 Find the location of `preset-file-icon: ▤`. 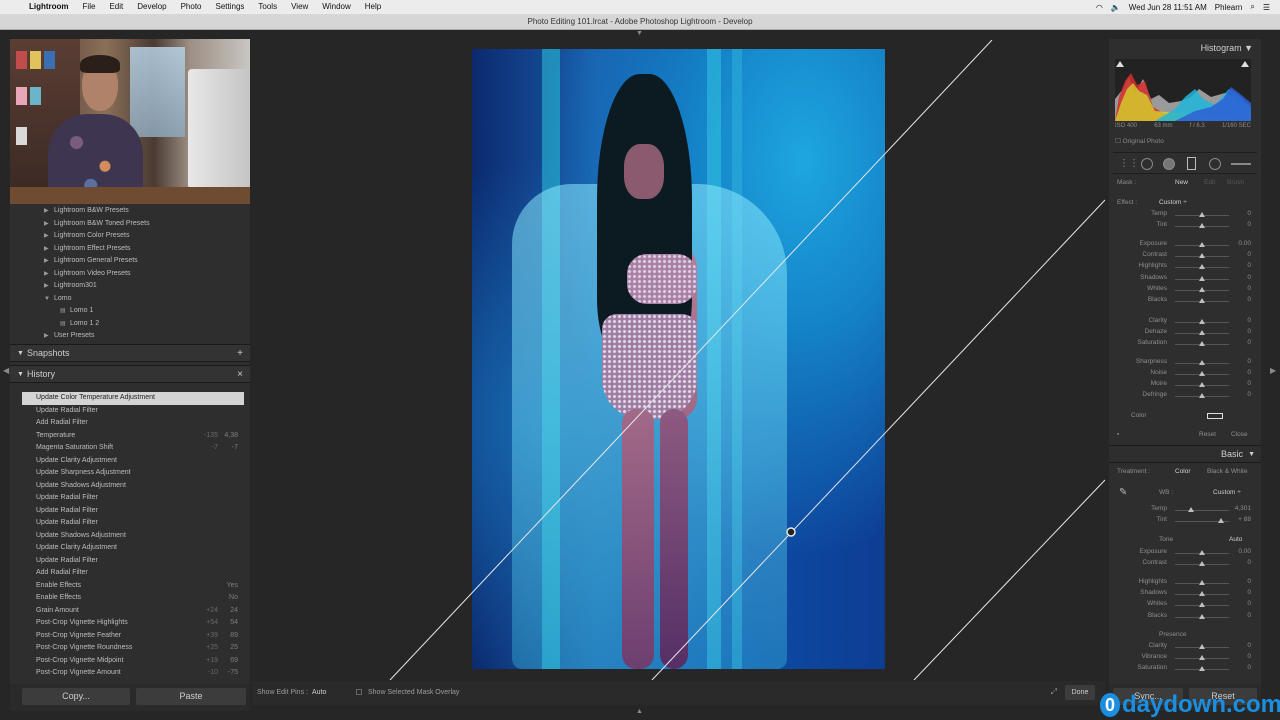

preset-file-icon: ▤ is located at coordinates (63, 324).